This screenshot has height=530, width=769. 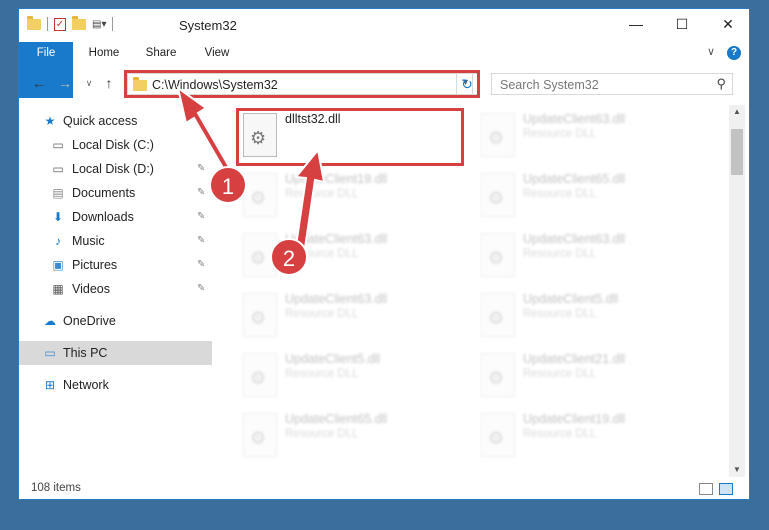 I want to click on step-1-badge: 1, so click(x=228, y=185).